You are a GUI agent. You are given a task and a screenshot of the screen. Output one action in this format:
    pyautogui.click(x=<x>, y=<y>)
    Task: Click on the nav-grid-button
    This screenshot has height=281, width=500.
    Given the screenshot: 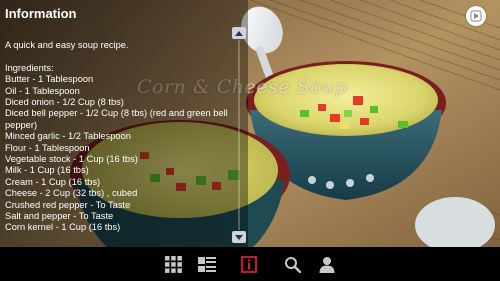 What is the action you would take?
    pyautogui.click(x=173, y=264)
    